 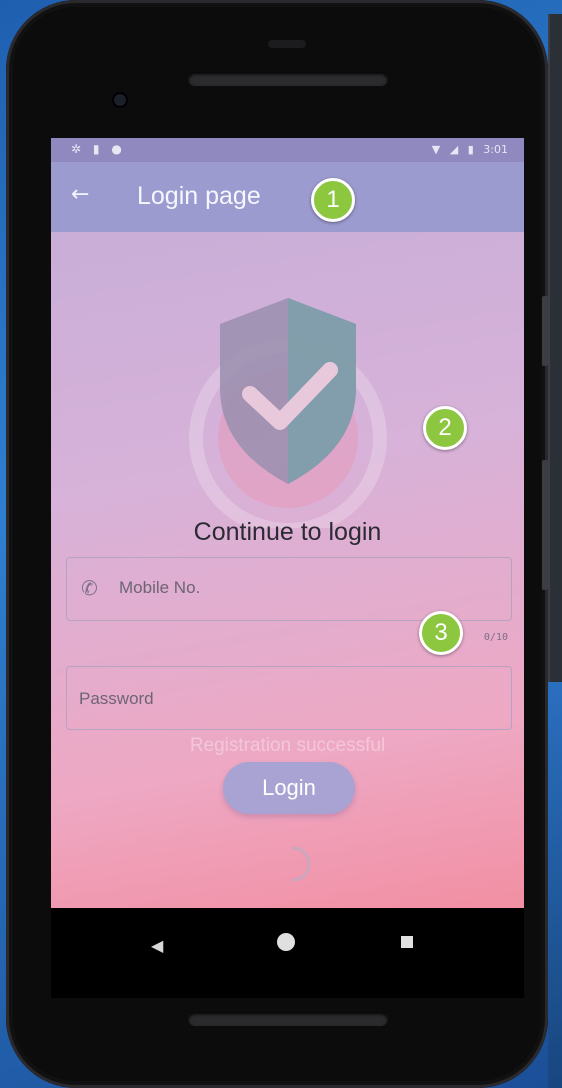 I want to click on status-bar: ✲ ▮ ● ▼ ◢ ▮ 3:01, so click(x=287, y=150).